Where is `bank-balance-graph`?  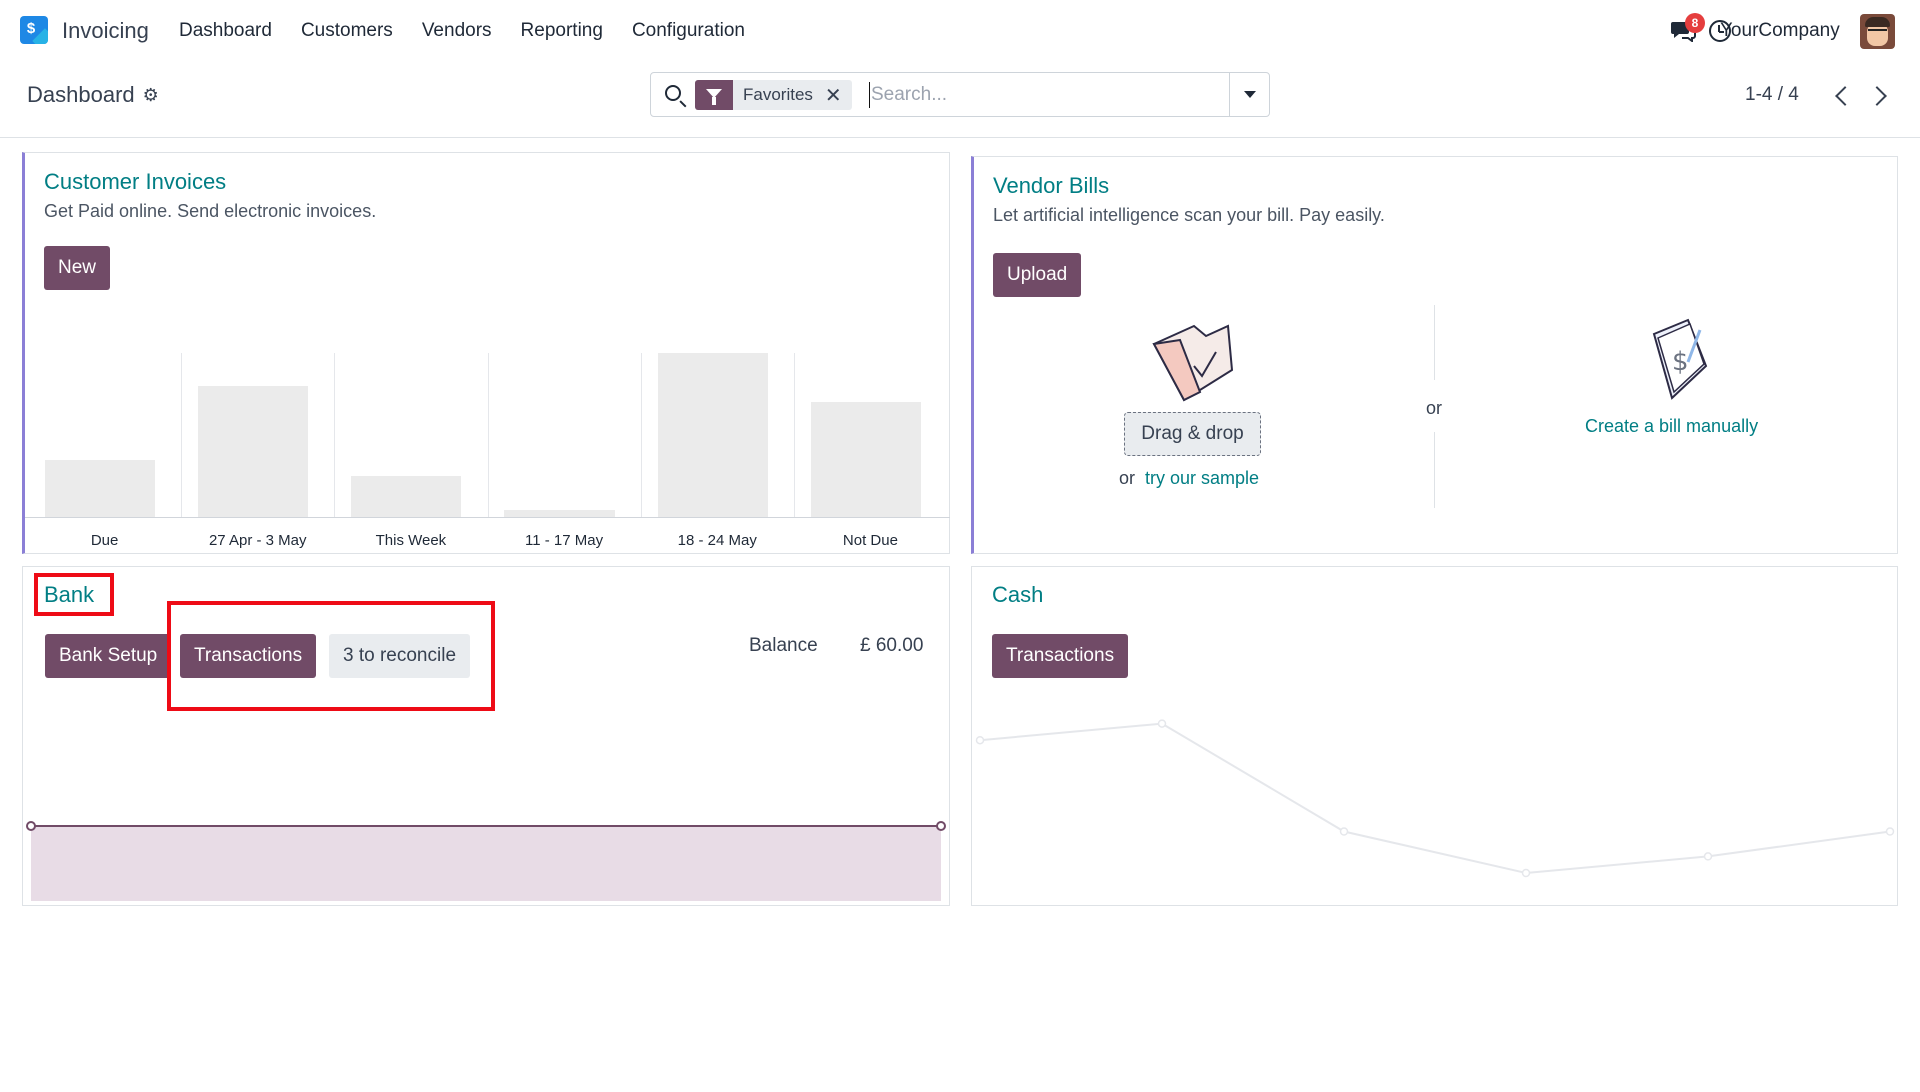 bank-balance-graph is located at coordinates (486, 861).